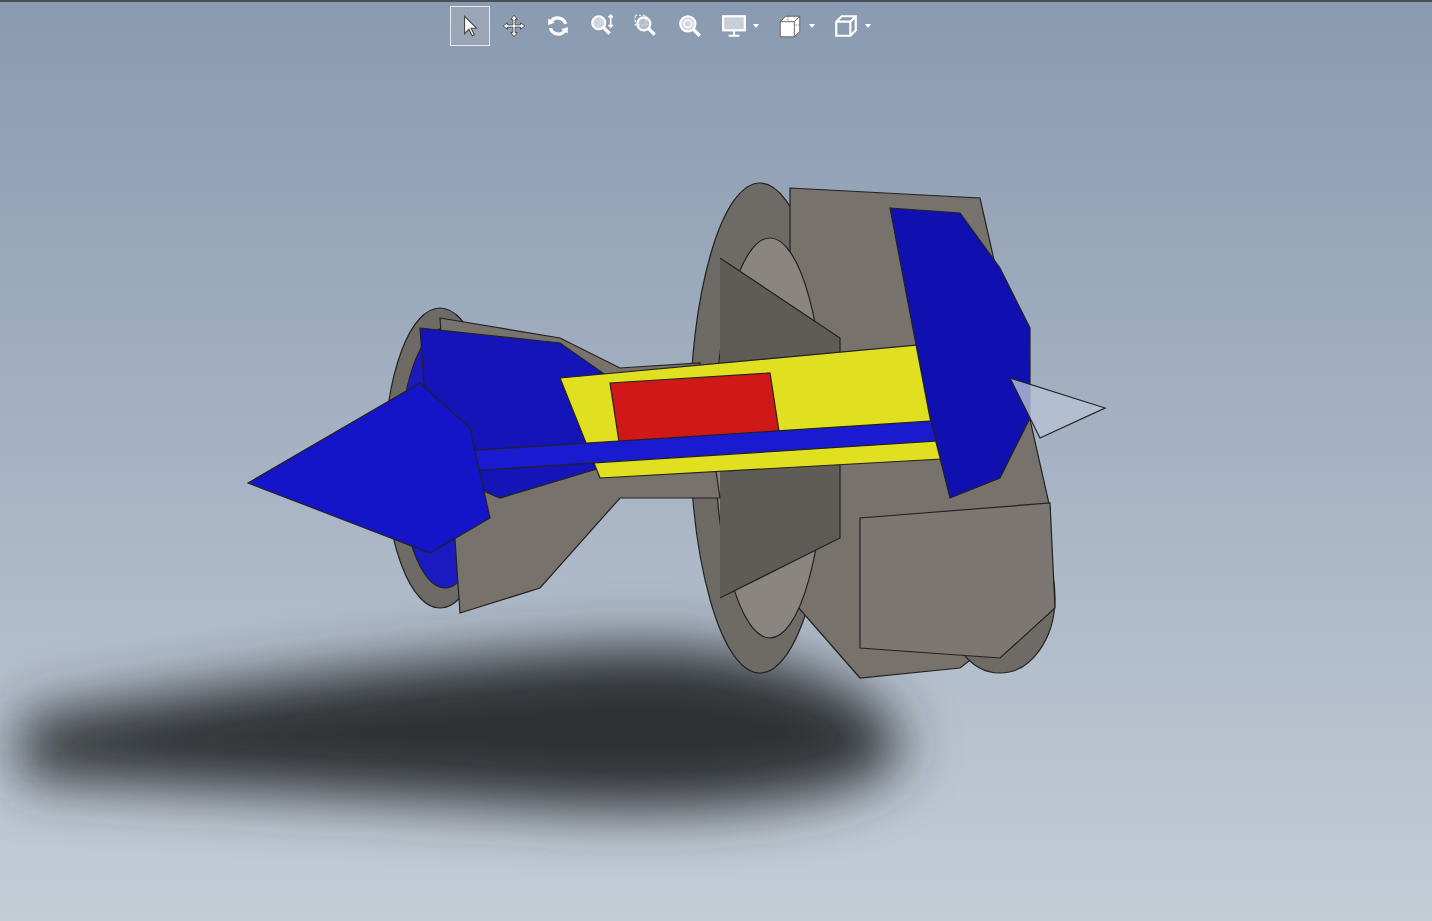 The width and height of the screenshot is (1432, 921). Describe the element at coordinates (514, 26) in the screenshot. I see `pan-icon` at that location.